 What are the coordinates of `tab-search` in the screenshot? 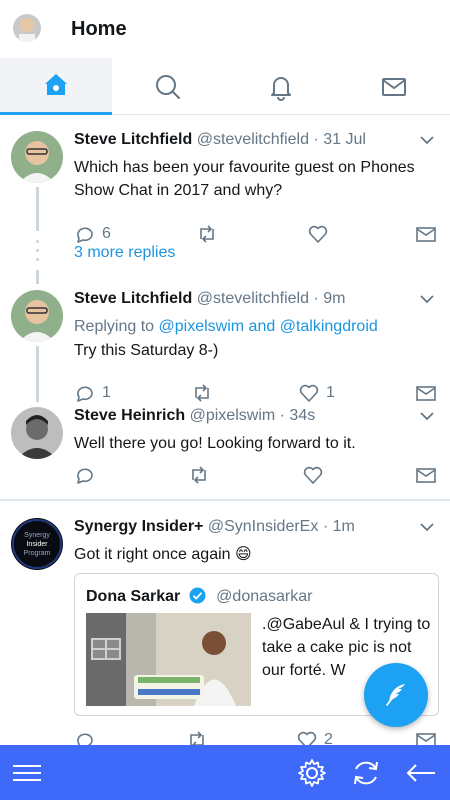 It's located at (168, 86).